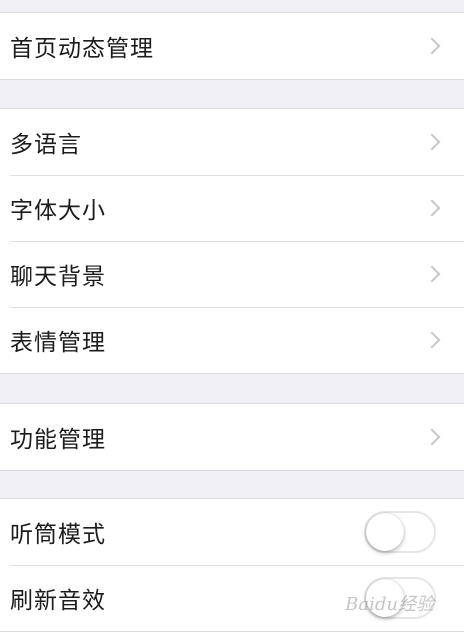 The width and height of the screenshot is (464, 632). What do you see at coordinates (58, 343) in the screenshot?
I see `row-label: 表情管理` at bounding box center [58, 343].